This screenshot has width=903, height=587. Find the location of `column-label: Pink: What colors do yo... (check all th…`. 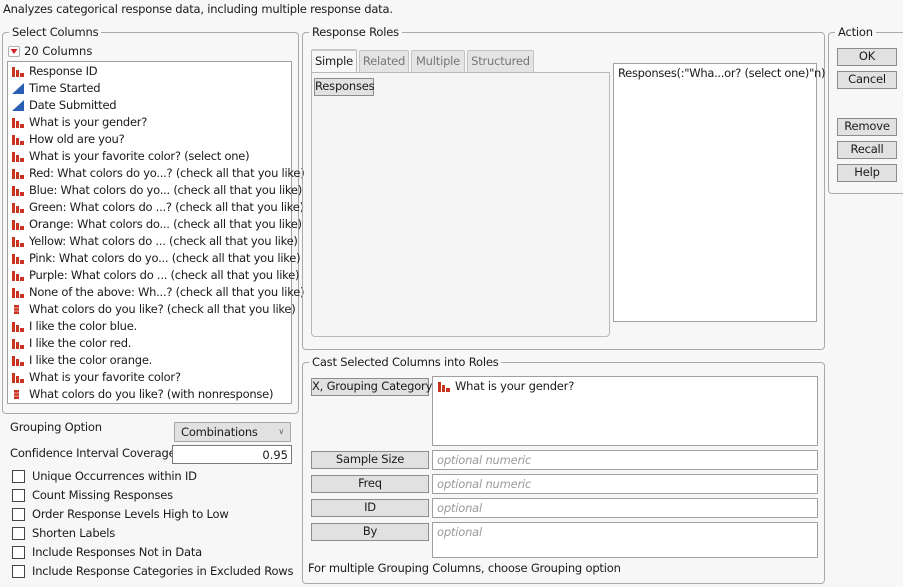

column-label: Pink: What colors do yo... (check all th… is located at coordinates (165, 258).